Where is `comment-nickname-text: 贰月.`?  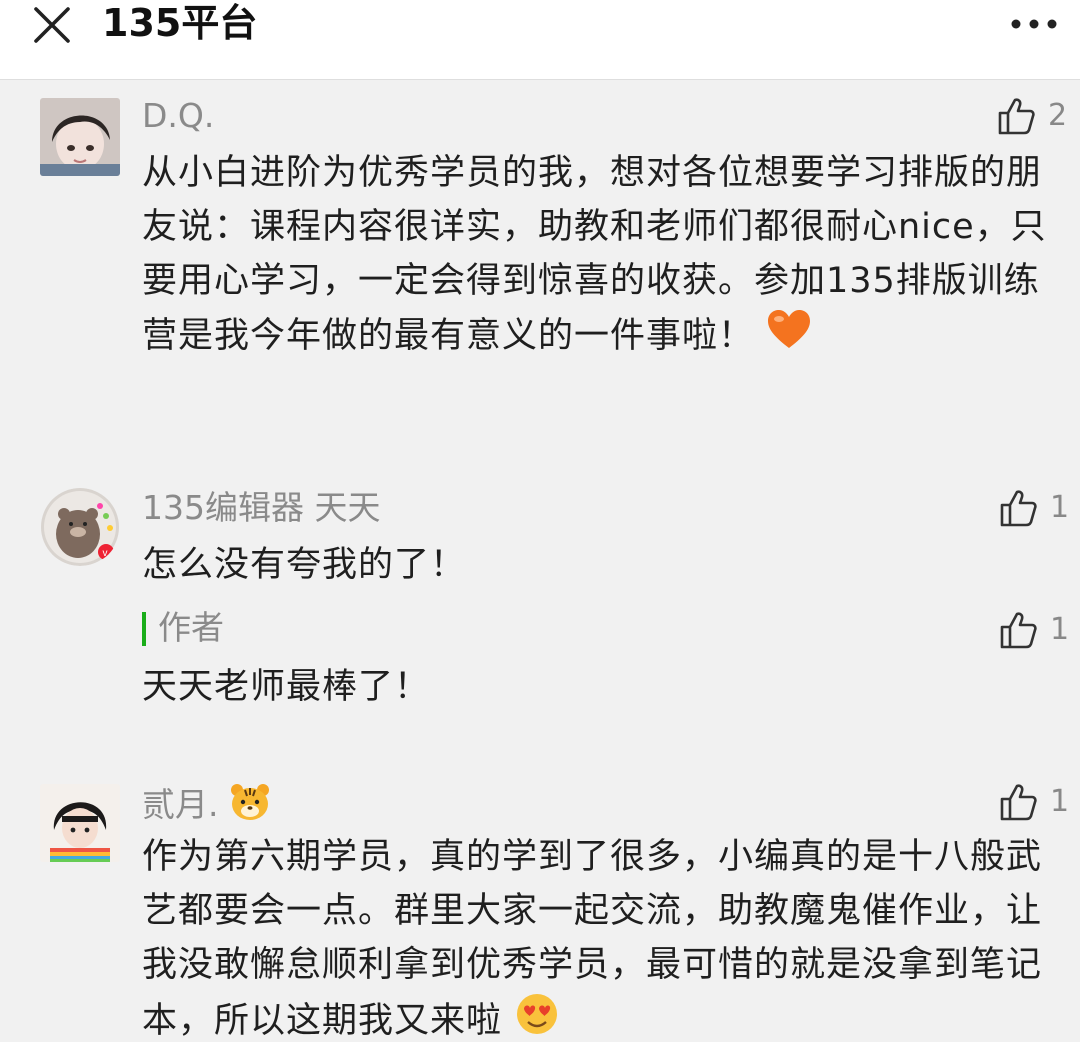
comment-nickname-text: 贰月. is located at coordinates (180, 804).